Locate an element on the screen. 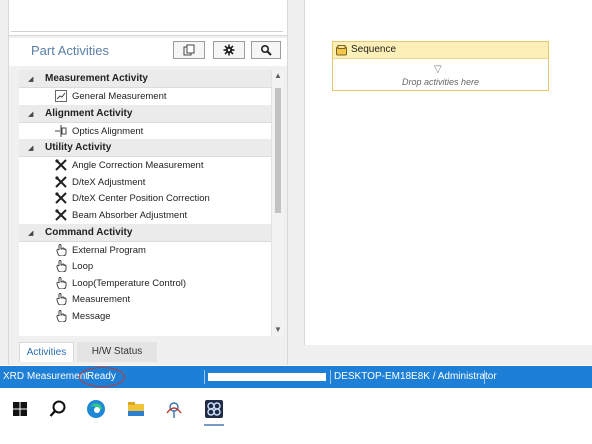 This screenshot has height=444, width=592. item-label: Measurement is located at coordinates (101, 300).